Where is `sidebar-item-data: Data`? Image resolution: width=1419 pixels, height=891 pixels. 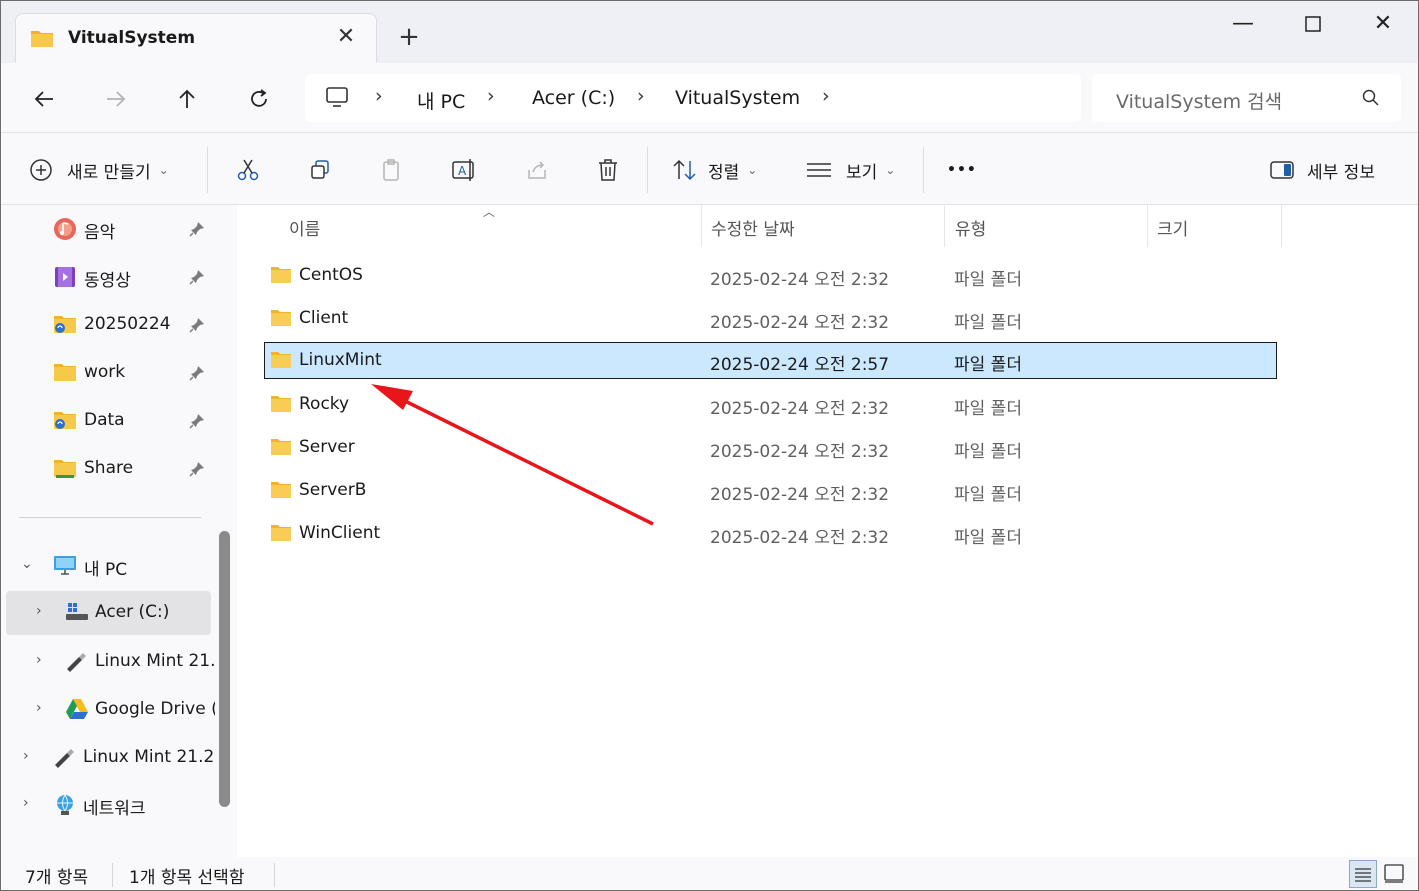 sidebar-item-data: Data is located at coordinates (106, 421).